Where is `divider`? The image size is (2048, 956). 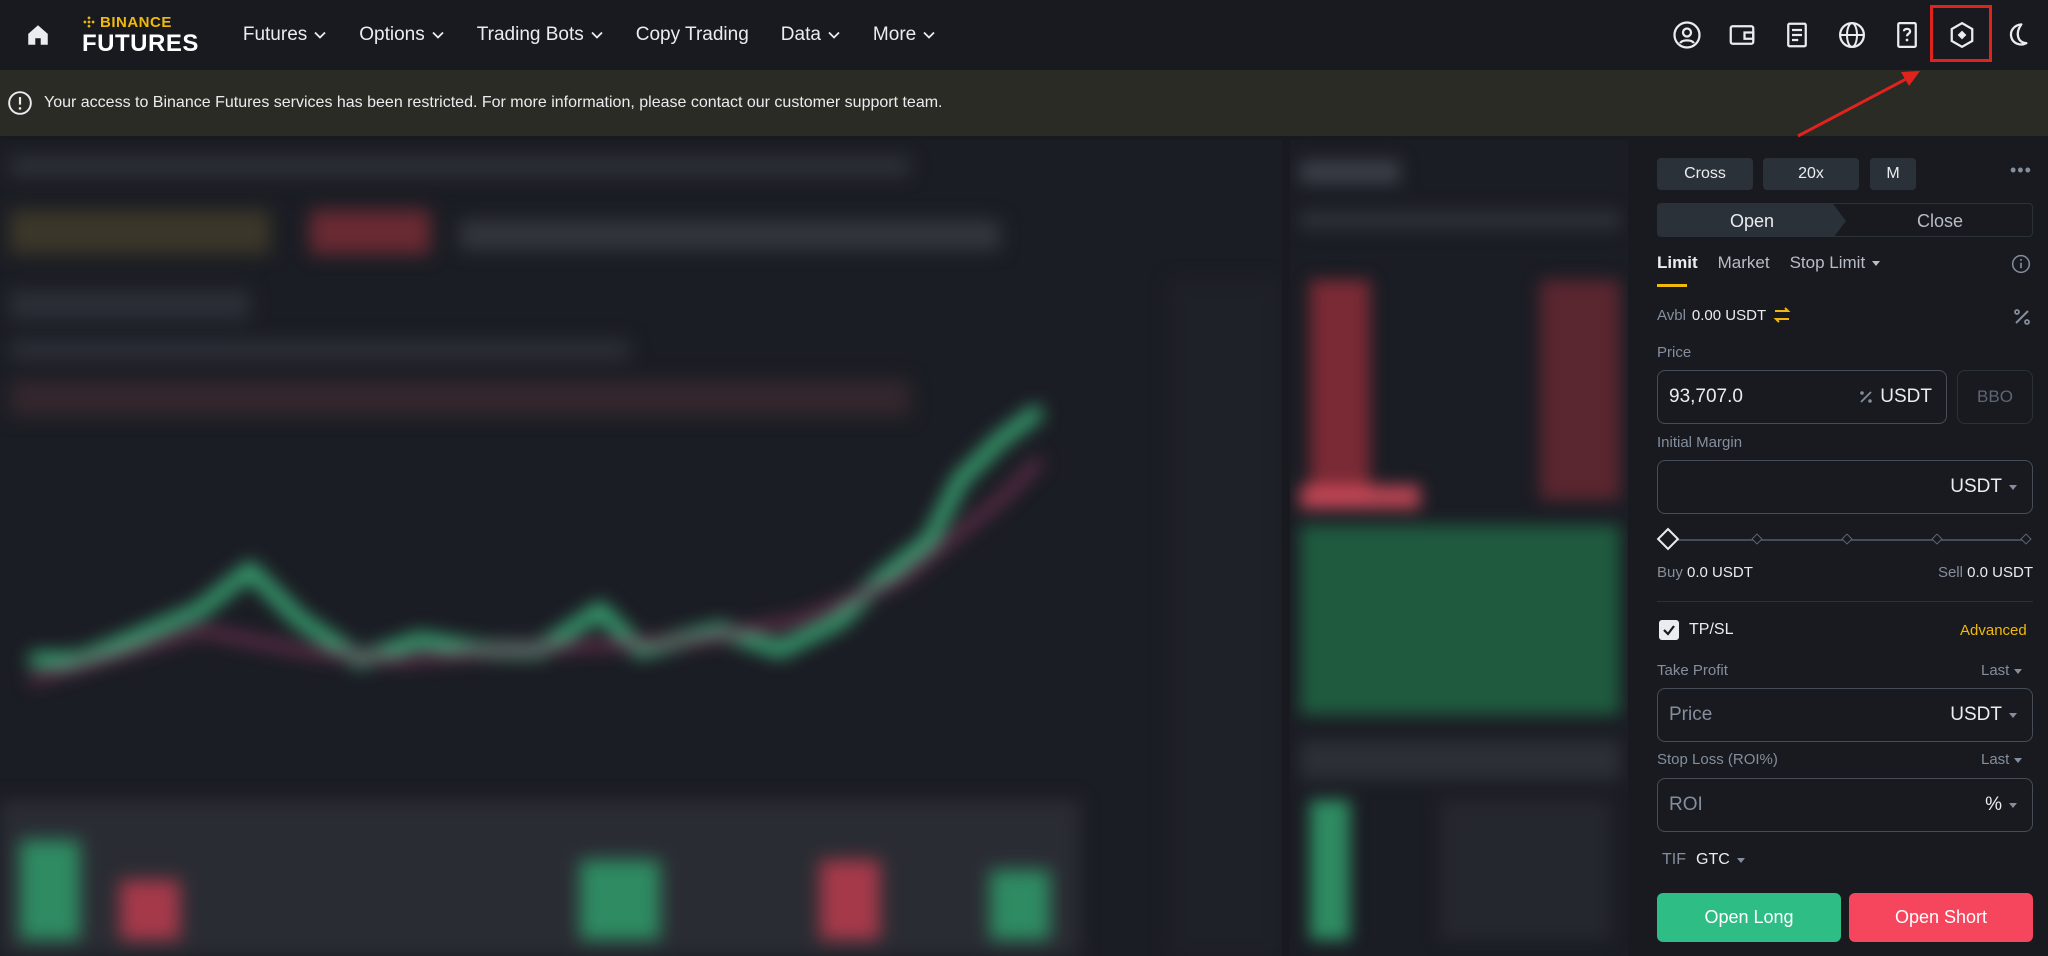
divider is located at coordinates (1845, 601).